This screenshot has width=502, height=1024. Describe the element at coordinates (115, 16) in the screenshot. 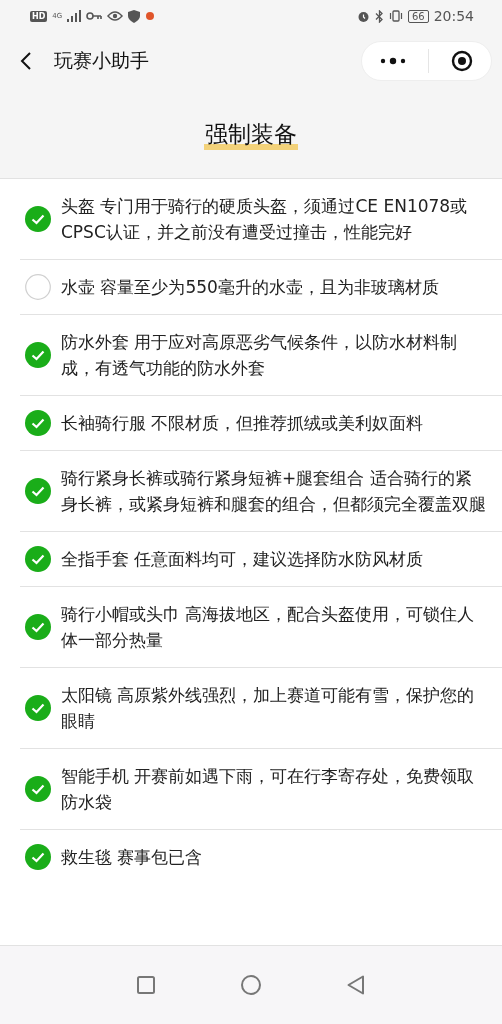

I see `eye-icon` at that location.